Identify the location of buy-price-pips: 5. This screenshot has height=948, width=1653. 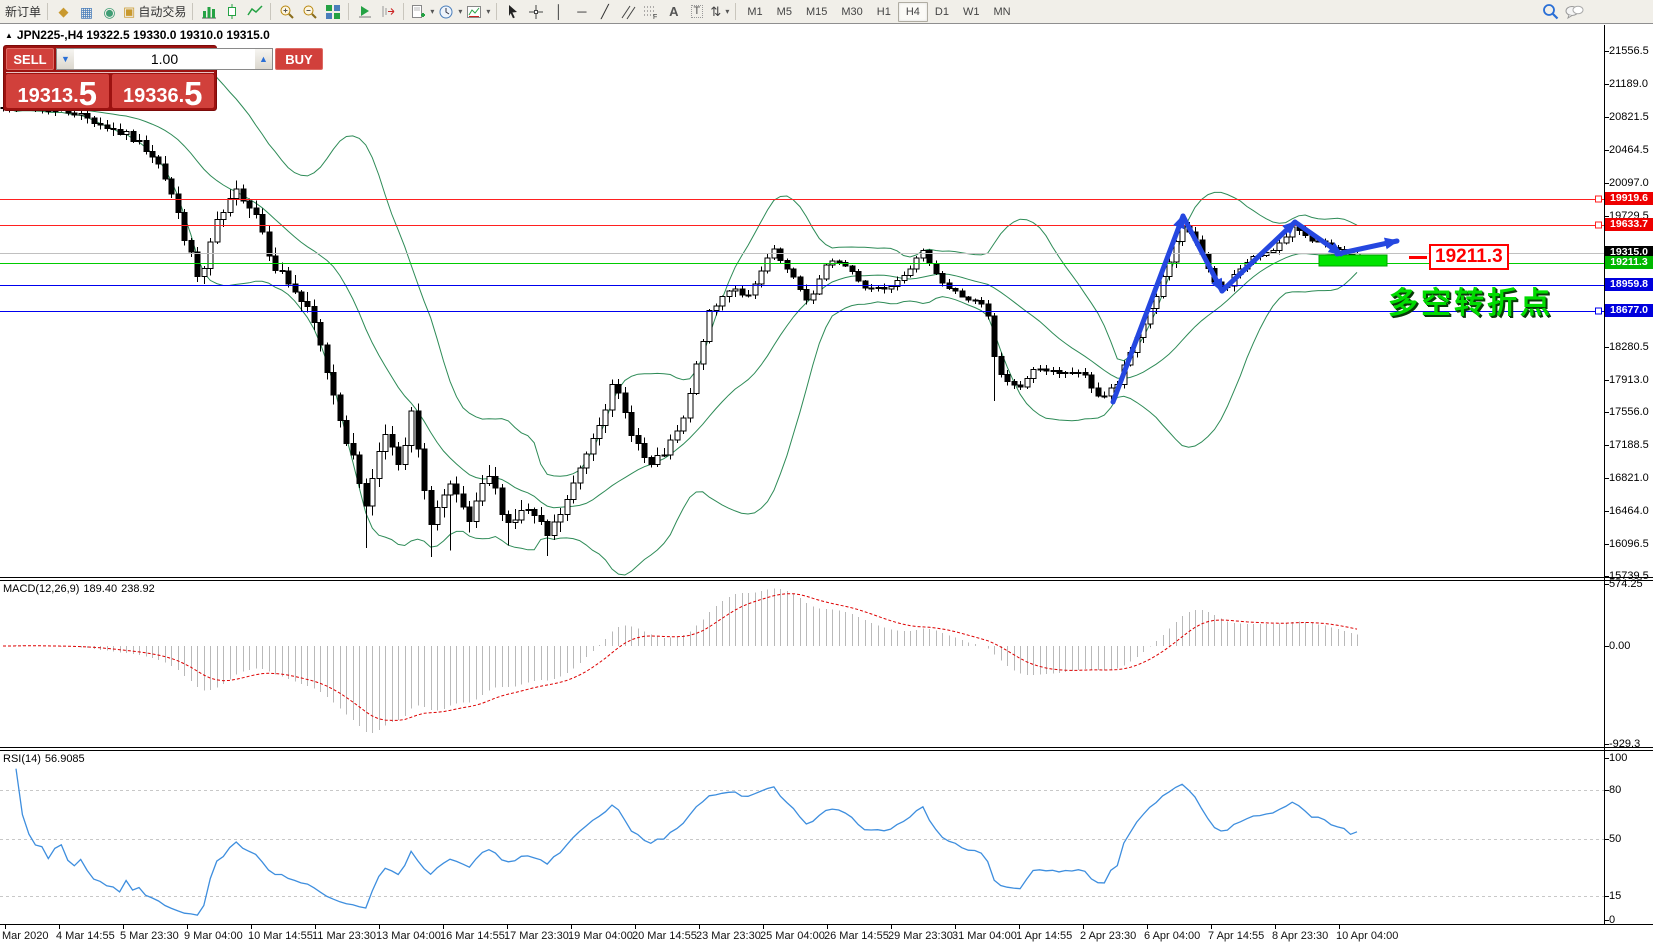
(193, 93).